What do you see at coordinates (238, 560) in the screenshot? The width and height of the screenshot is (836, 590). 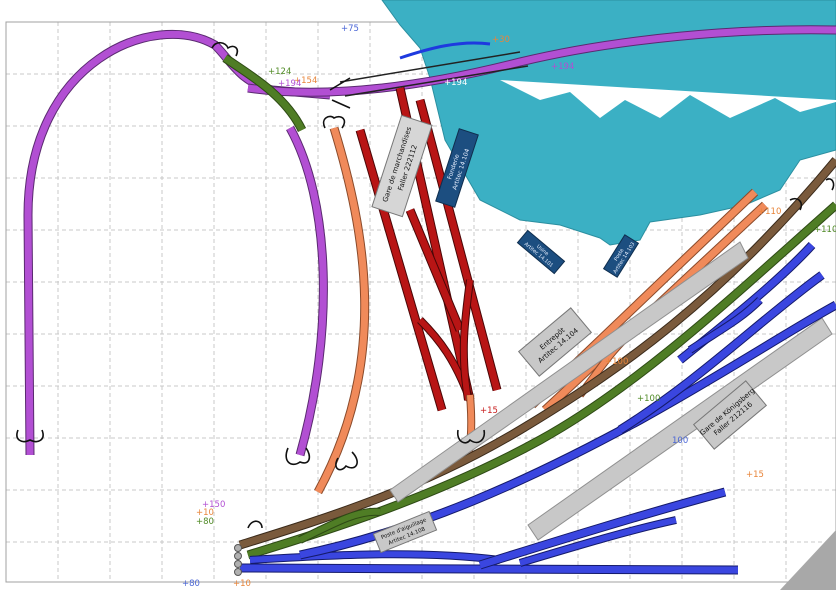 I see `track-terminus-dots` at bounding box center [238, 560].